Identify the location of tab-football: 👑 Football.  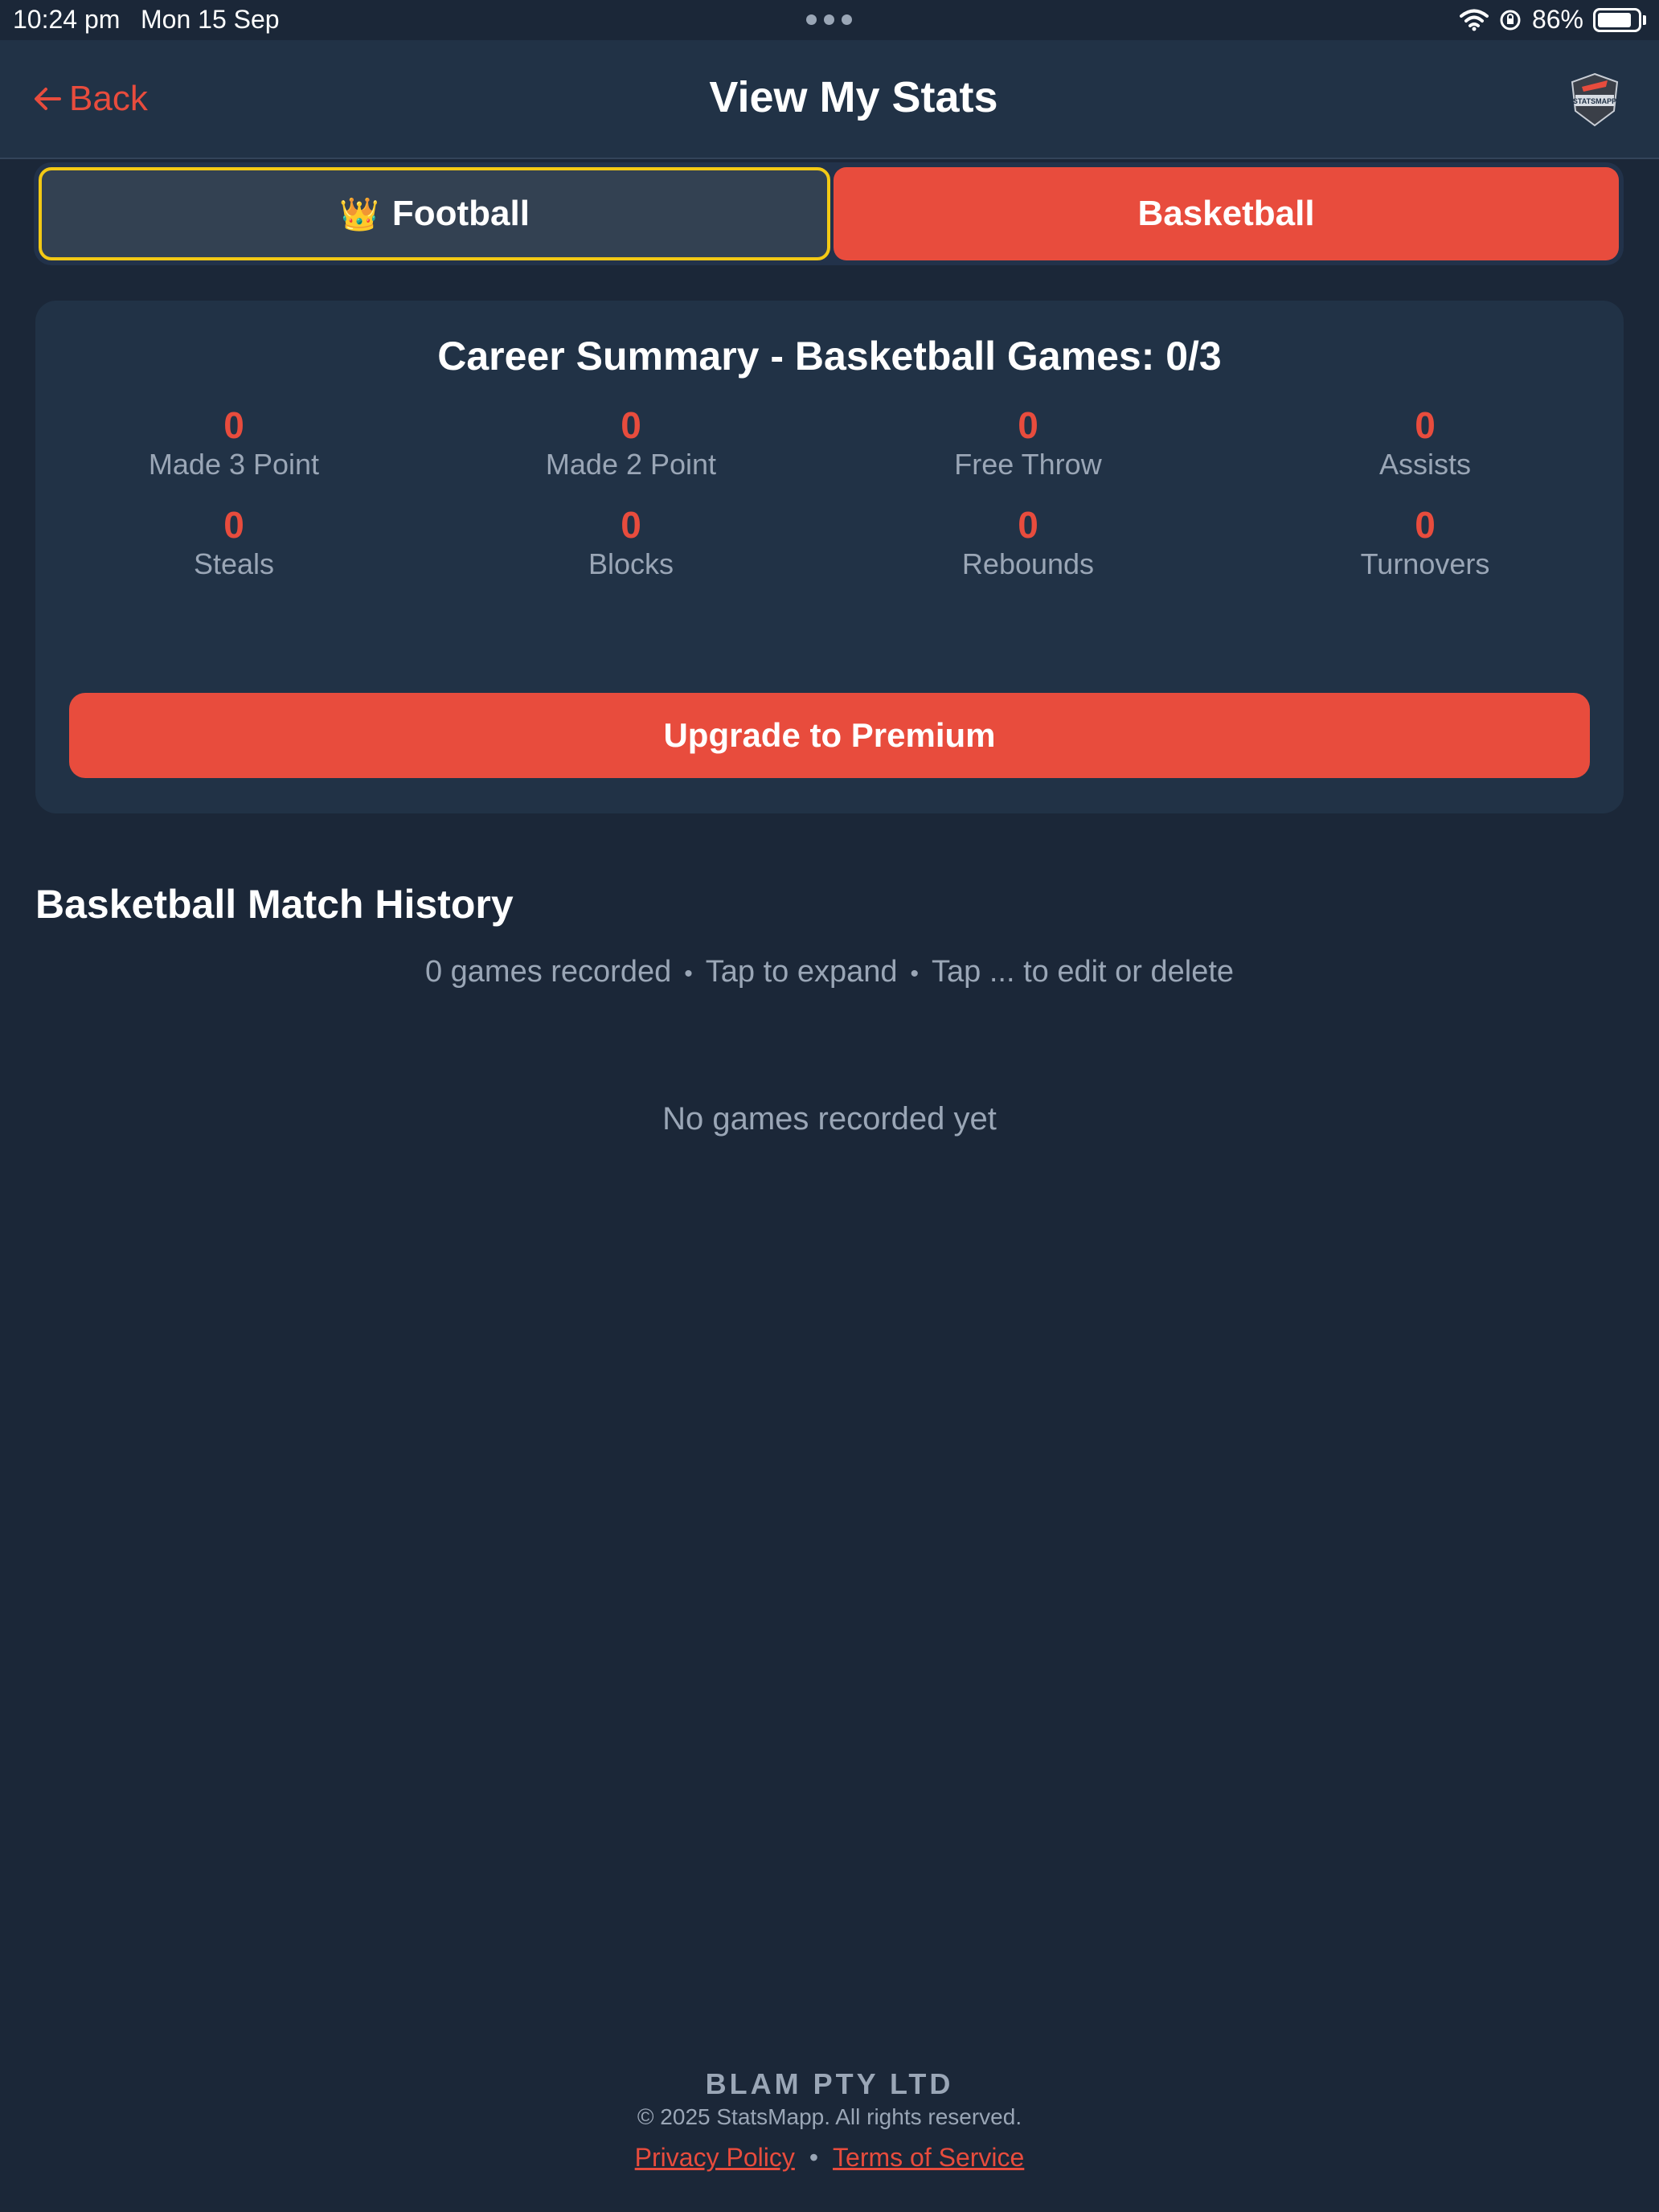
(434, 213).